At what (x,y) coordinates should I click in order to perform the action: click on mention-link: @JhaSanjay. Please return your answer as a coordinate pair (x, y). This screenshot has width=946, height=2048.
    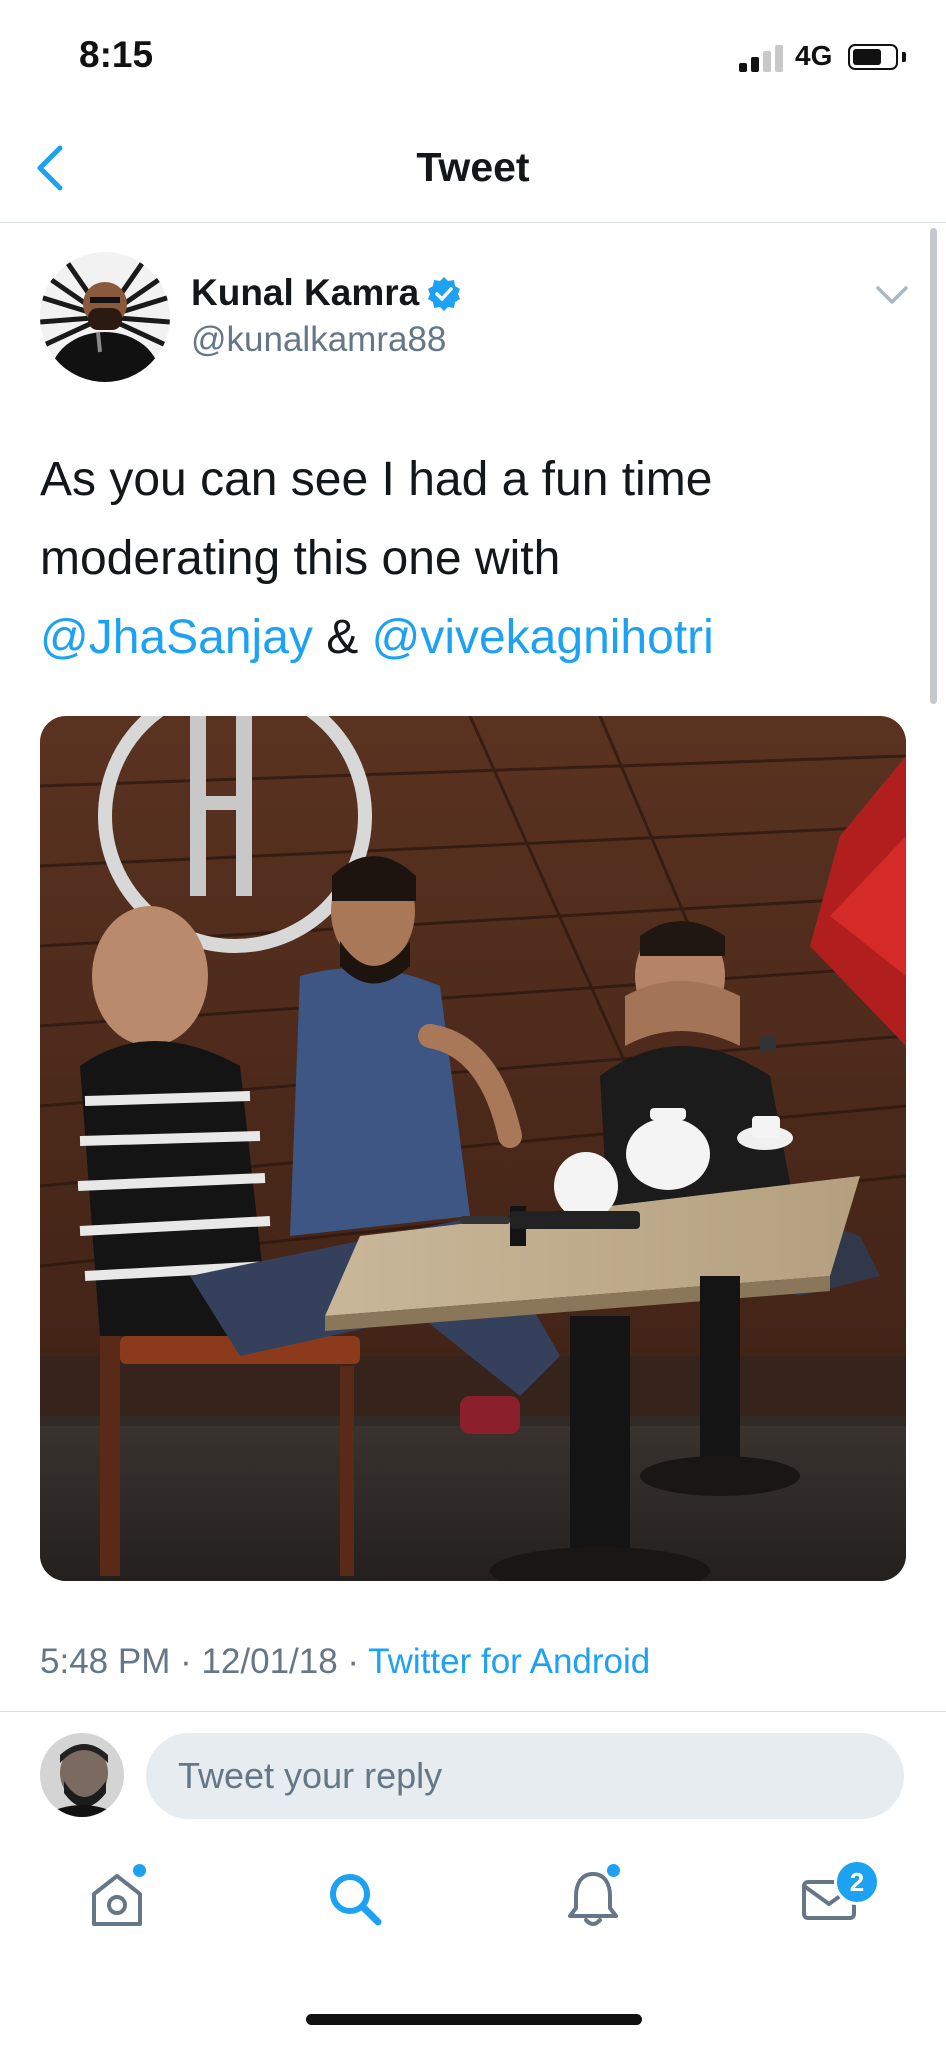
    Looking at the image, I should click on (176, 637).